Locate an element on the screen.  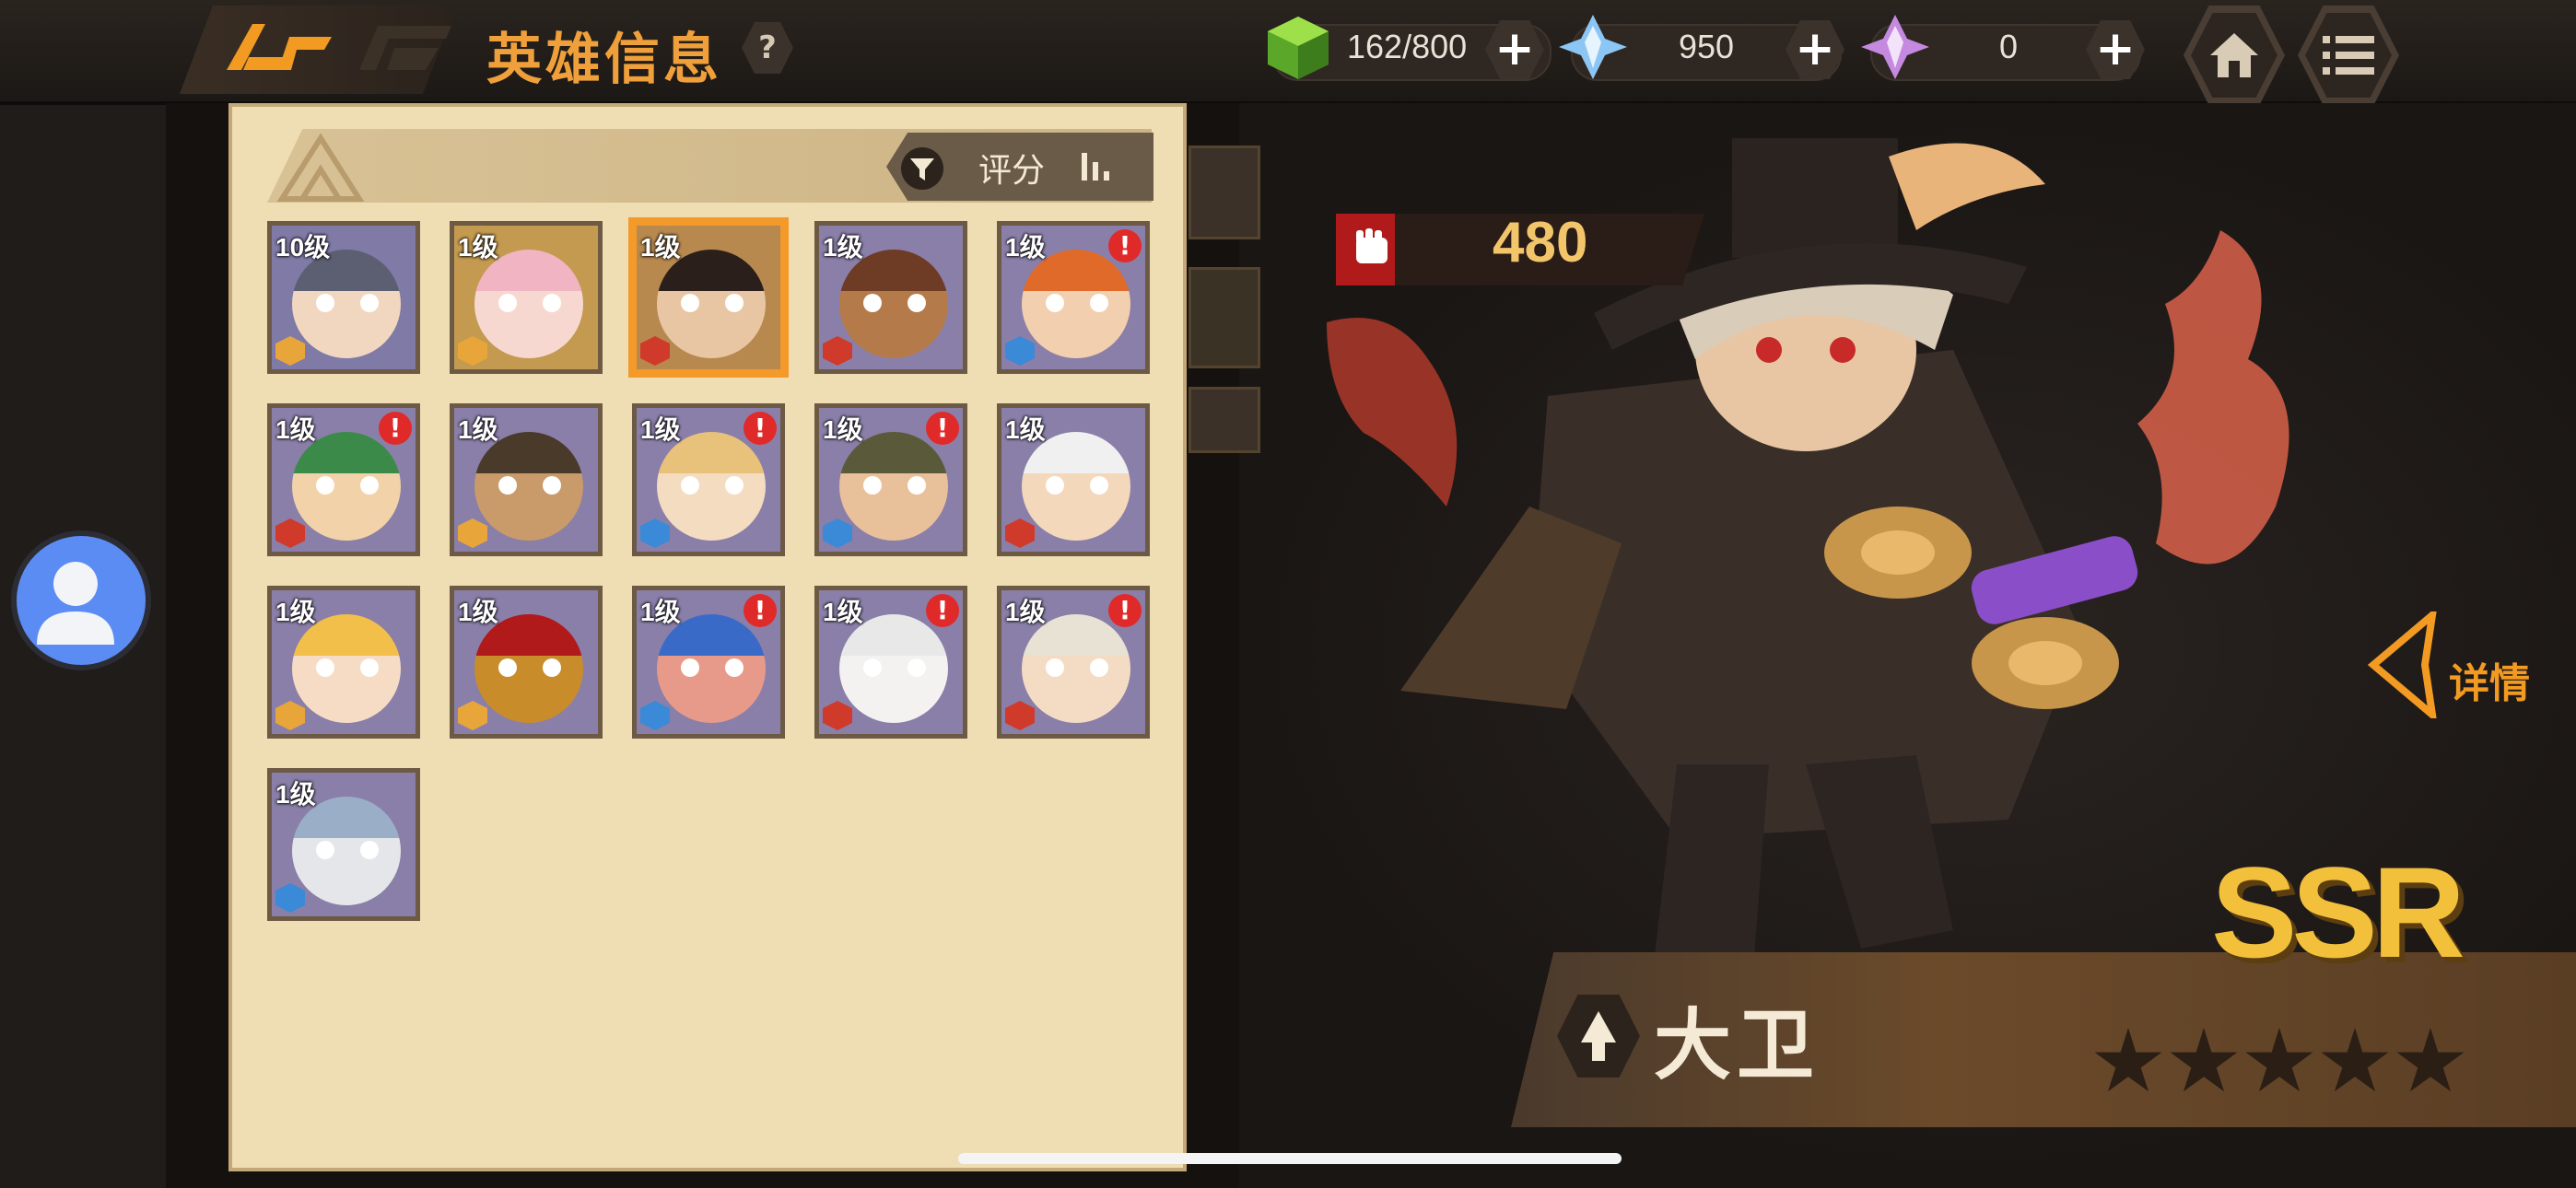
hero-eye-left is located at coordinates (1769, 350).